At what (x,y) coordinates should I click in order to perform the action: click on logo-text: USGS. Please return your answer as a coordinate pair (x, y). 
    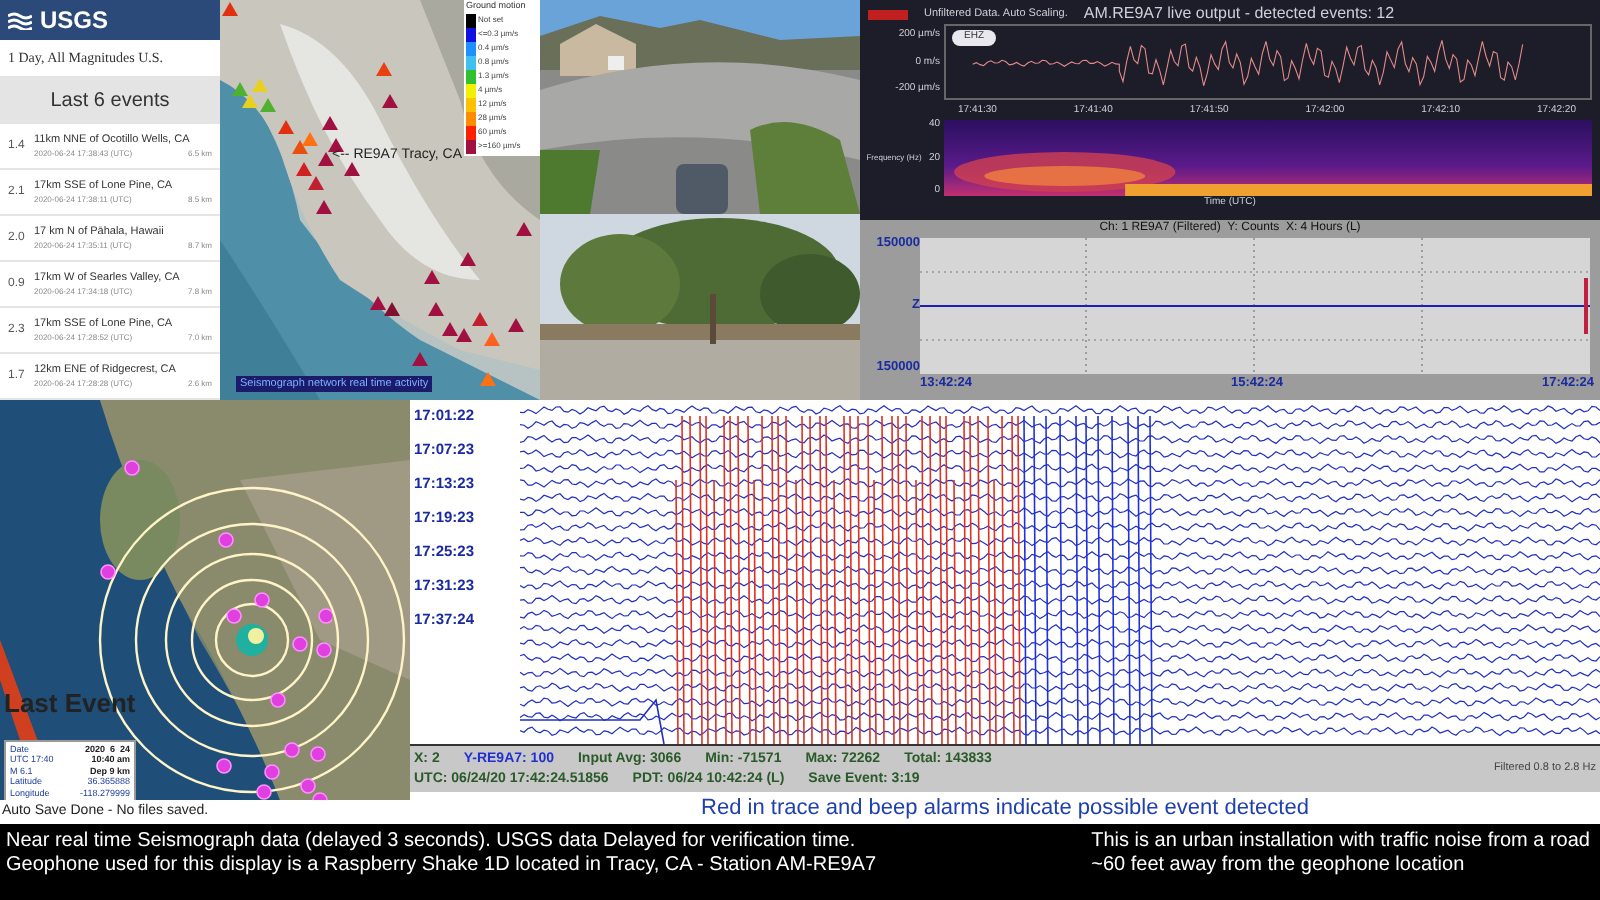
    Looking at the image, I should click on (74, 21).